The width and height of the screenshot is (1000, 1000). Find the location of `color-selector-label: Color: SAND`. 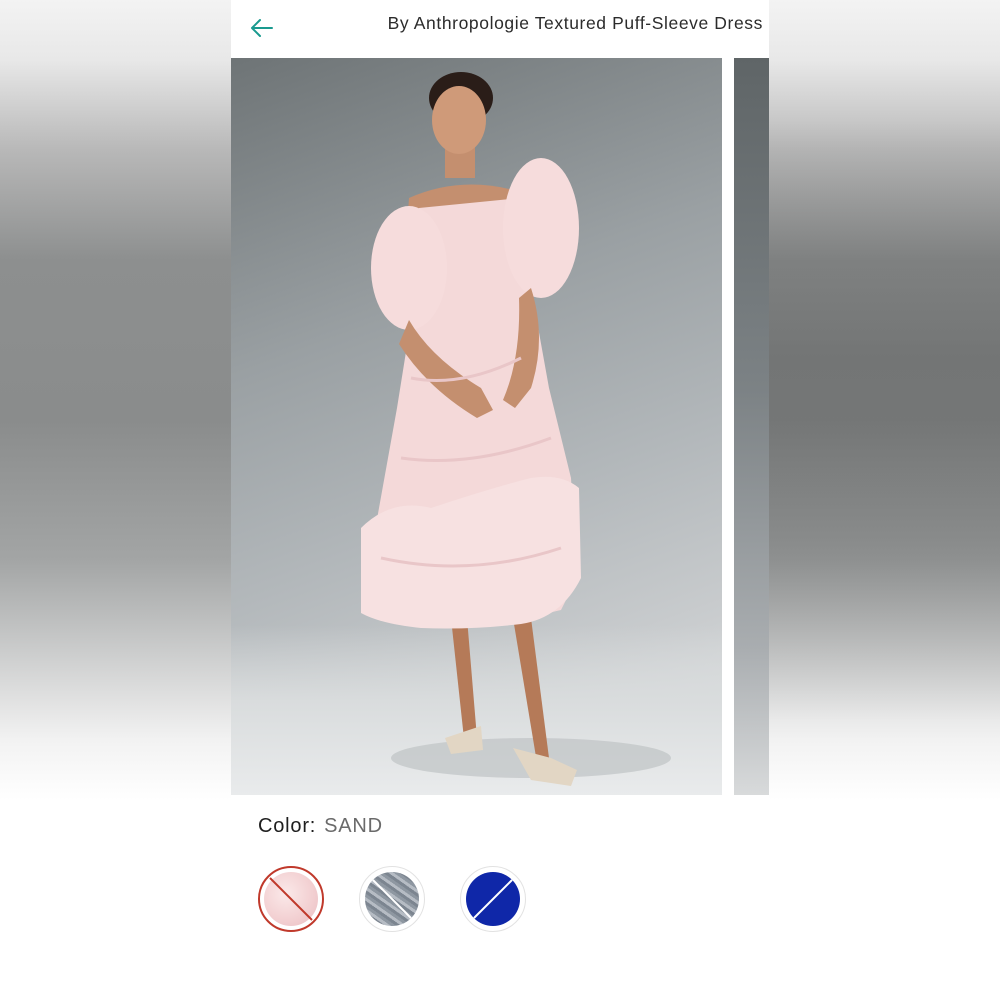

color-selector-label: Color: SAND is located at coordinates (320, 826).